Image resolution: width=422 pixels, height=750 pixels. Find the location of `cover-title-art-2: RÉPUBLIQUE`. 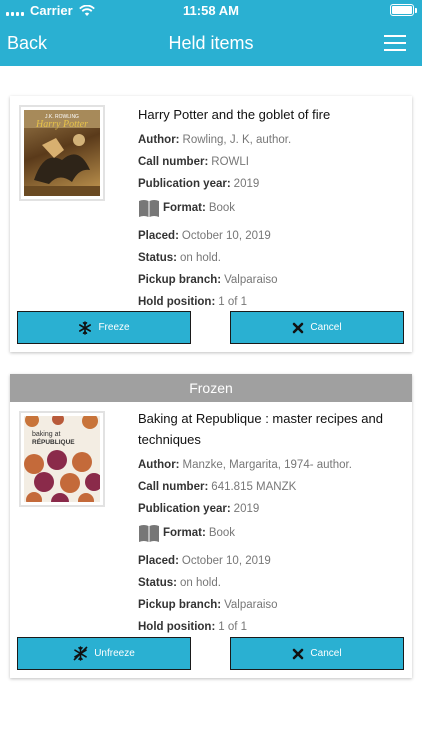

cover-title-art-2: RÉPUBLIQUE is located at coordinates (53, 441).